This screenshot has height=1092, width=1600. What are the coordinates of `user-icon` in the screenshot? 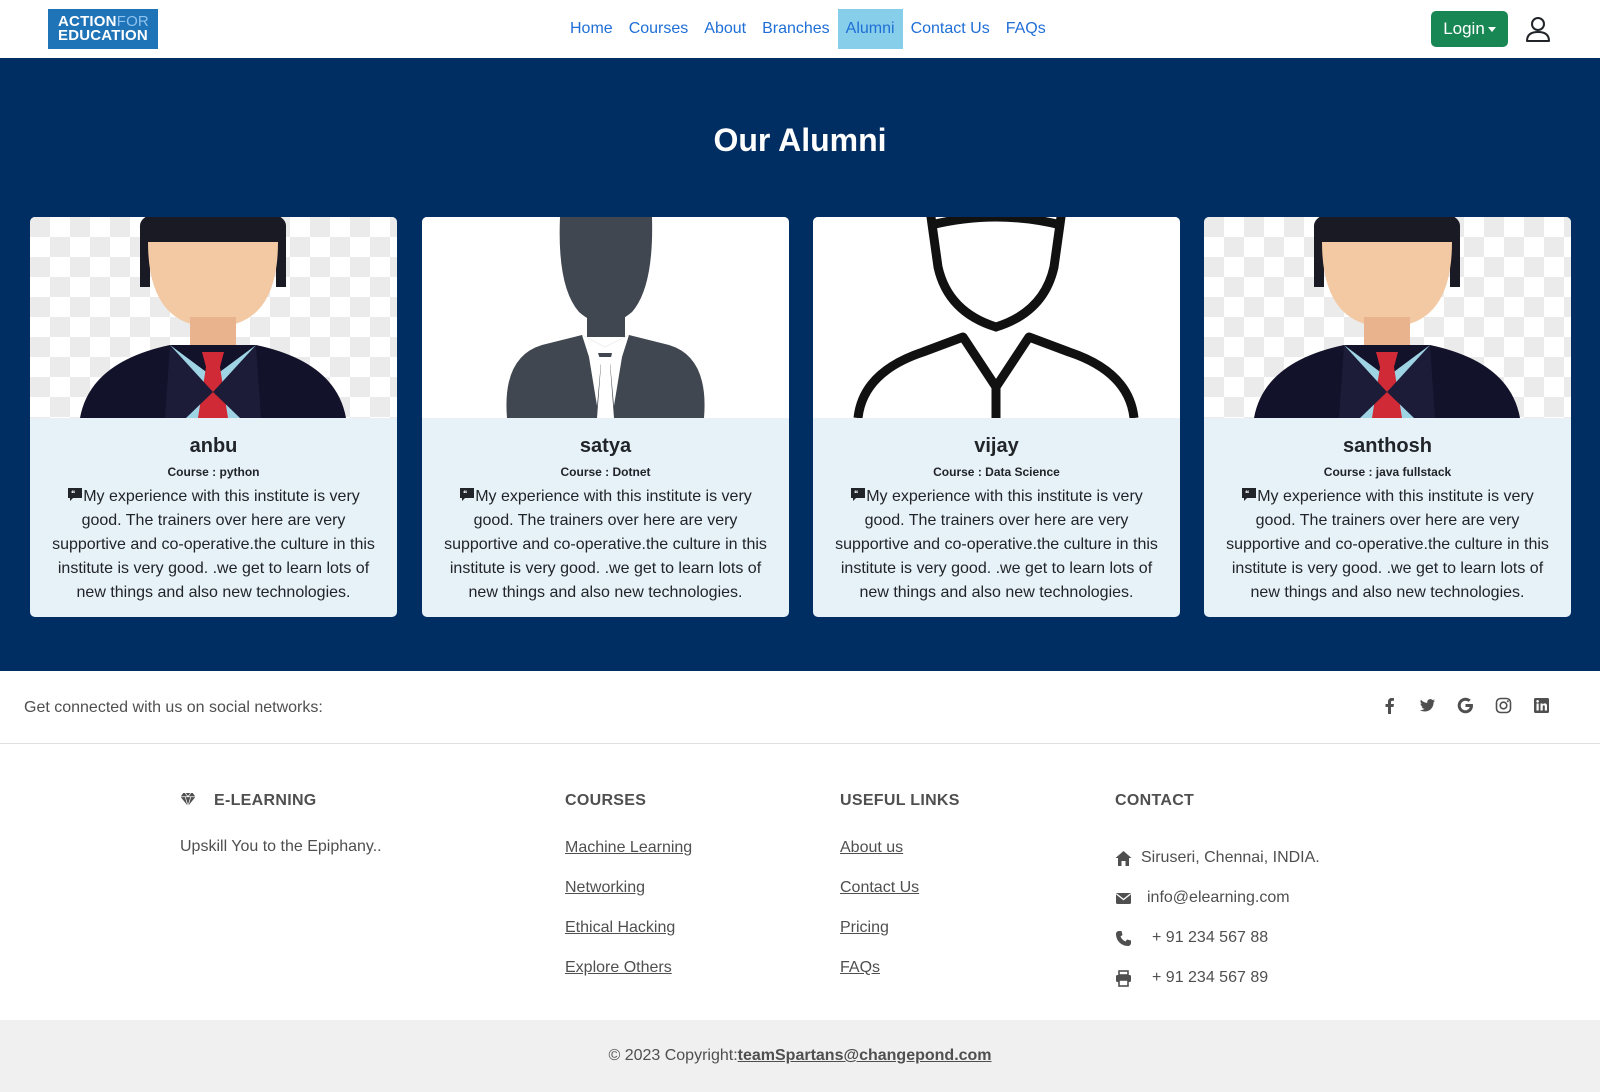 It's located at (1538, 29).